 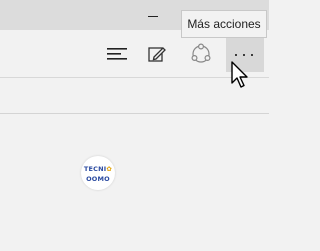 I want to click on share-icon, so click(x=201, y=53).